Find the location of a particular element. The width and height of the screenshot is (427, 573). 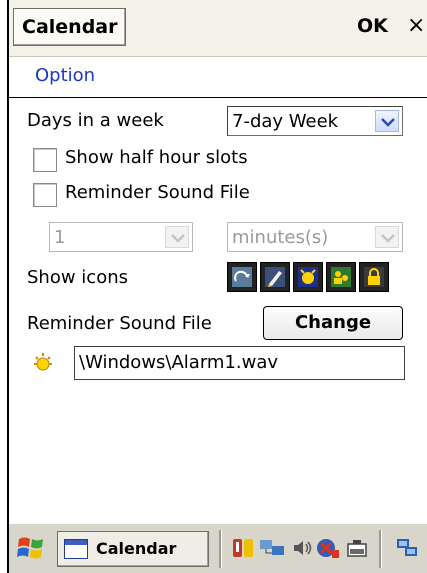

sound-file-path-field: \Windows\Alarm1.wav is located at coordinates (239, 363).